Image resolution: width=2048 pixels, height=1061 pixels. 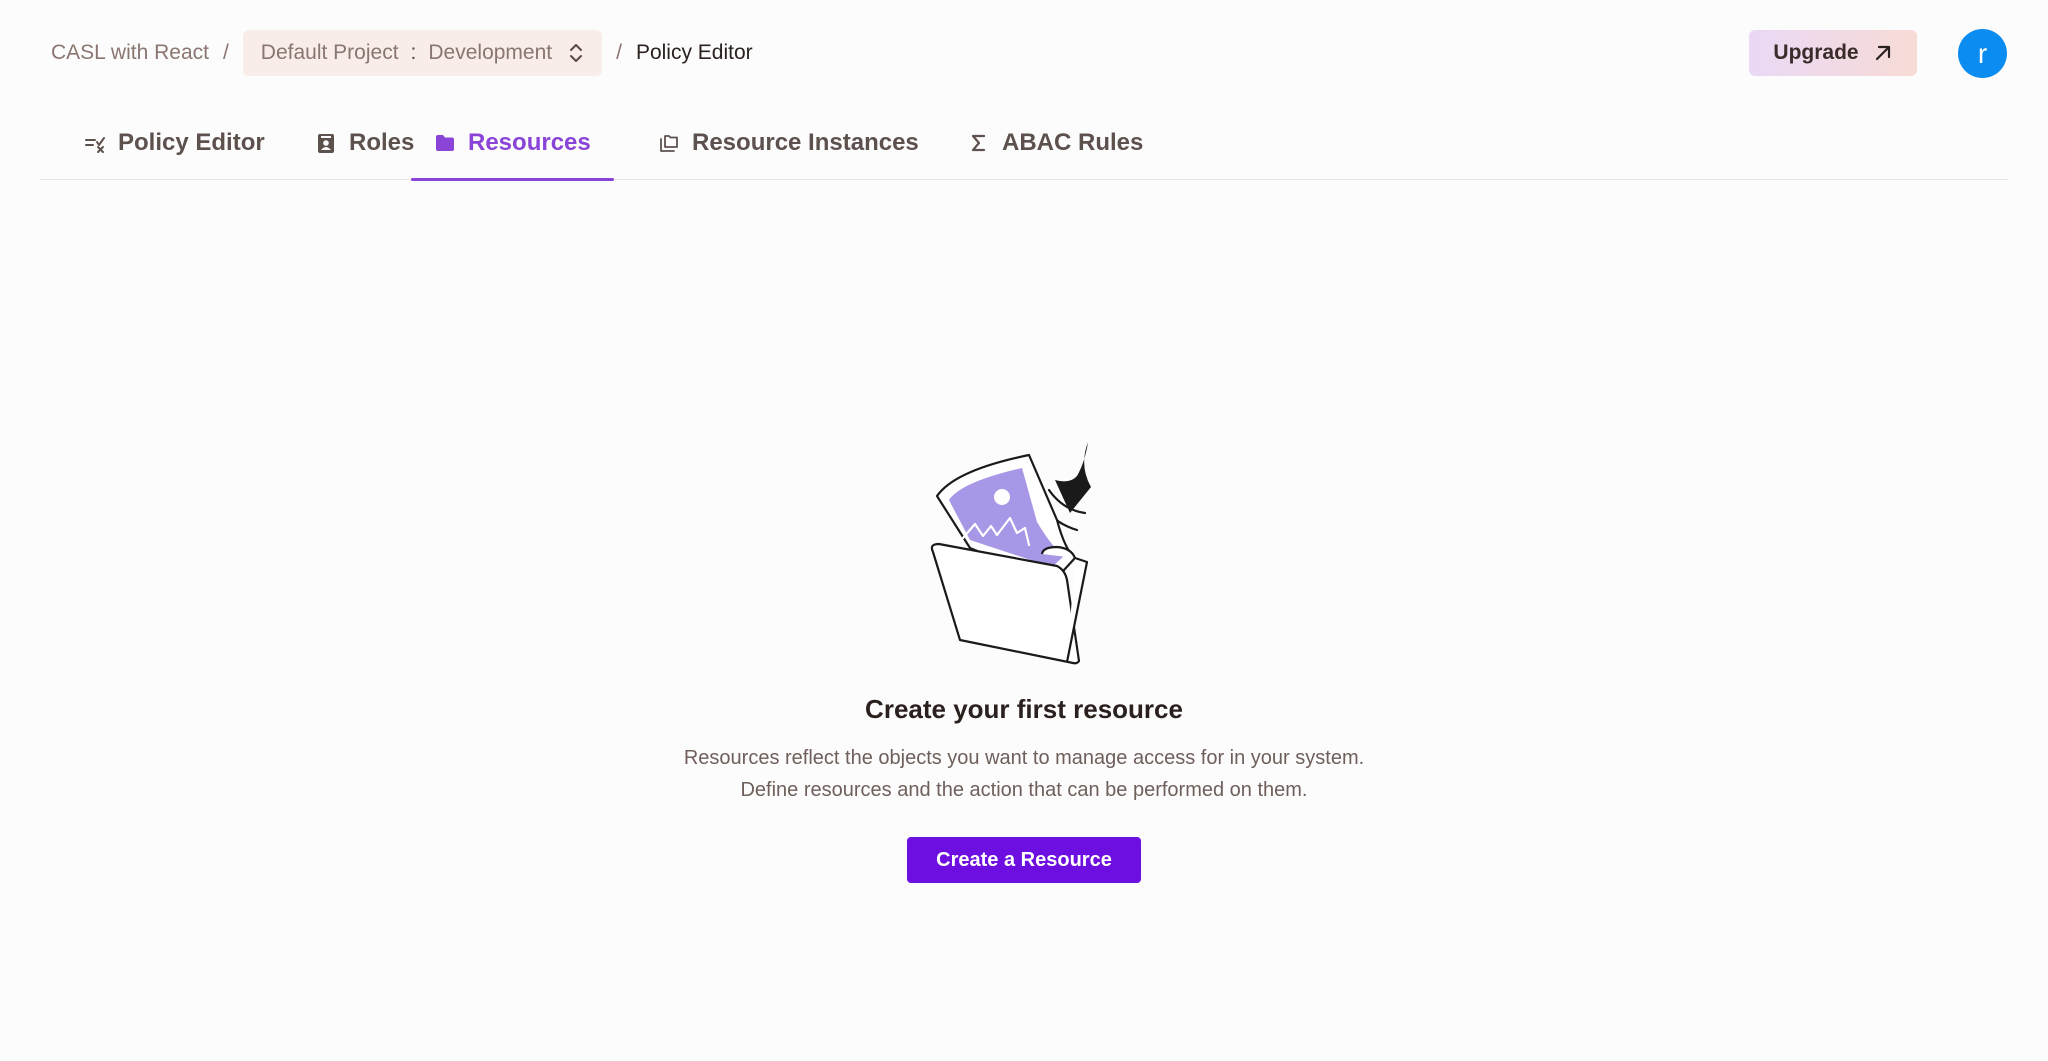 What do you see at coordinates (422, 53) in the screenshot?
I see `project-environment-select: Default Project : Development` at bounding box center [422, 53].